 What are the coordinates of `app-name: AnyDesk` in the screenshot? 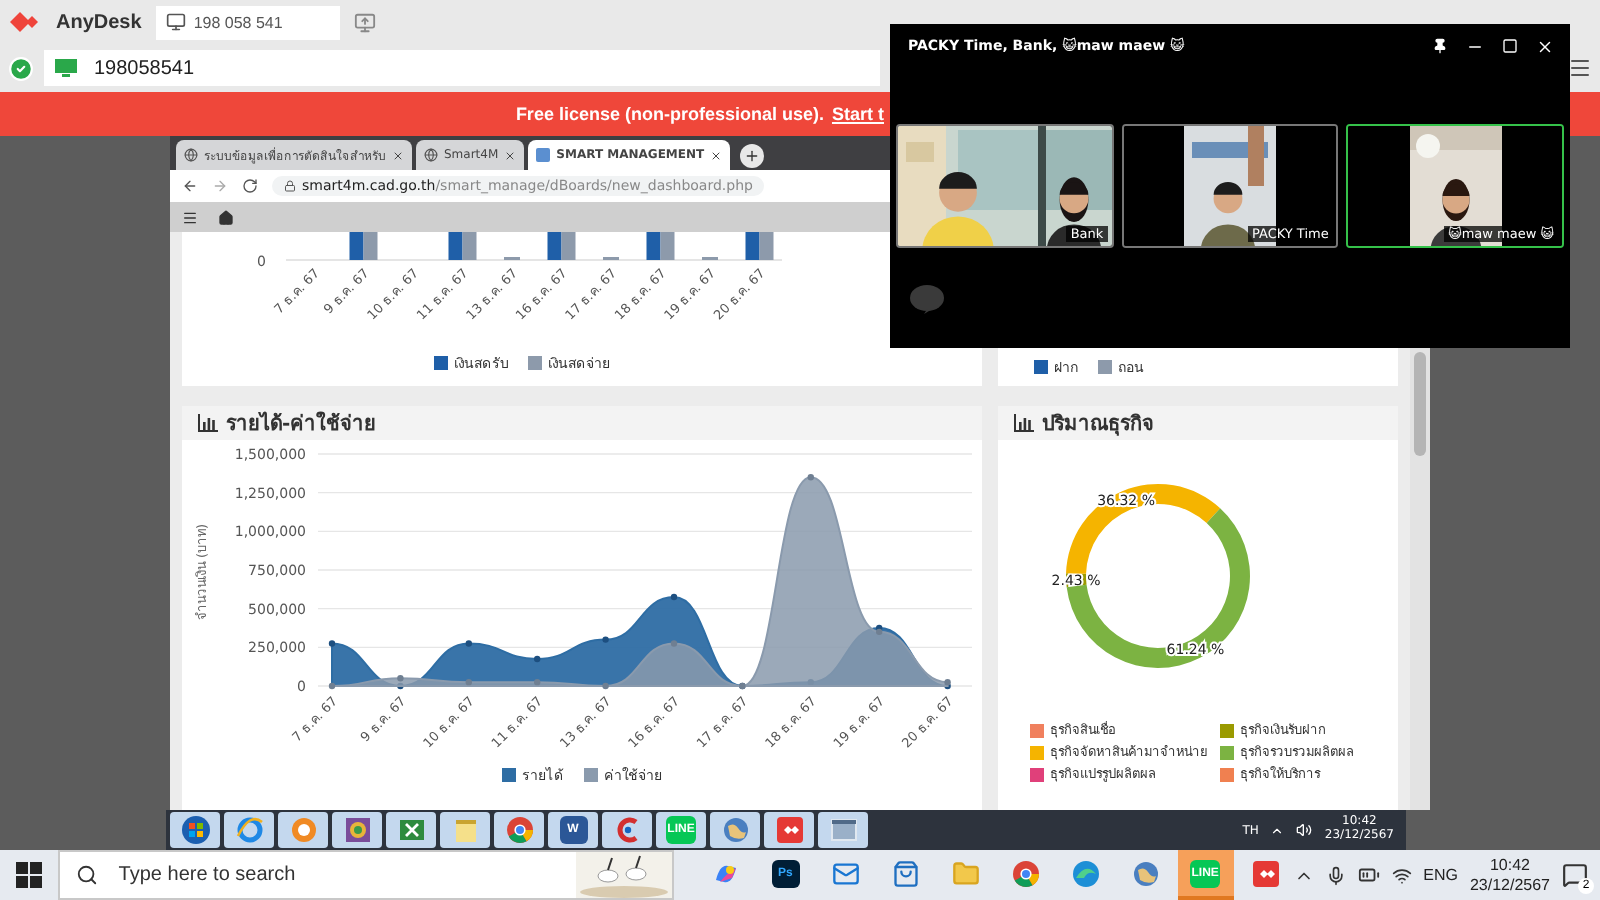 It's located at (99, 22).